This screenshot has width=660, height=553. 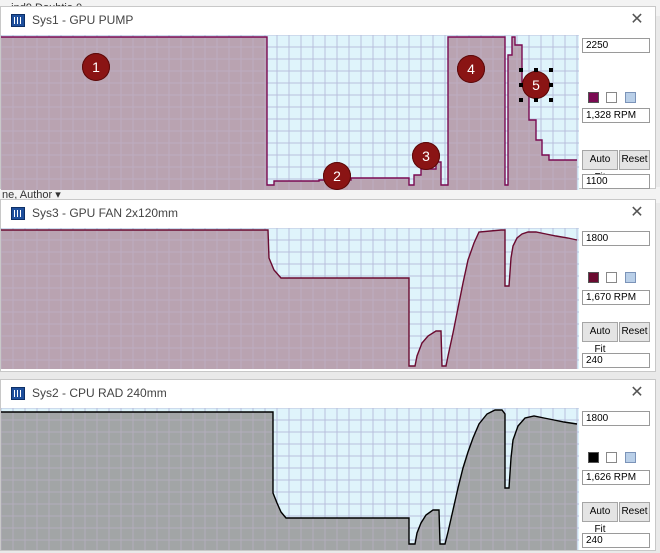 What do you see at coordinates (616, 181) in the screenshot?
I see `min-value-field: 1100` at bounding box center [616, 181].